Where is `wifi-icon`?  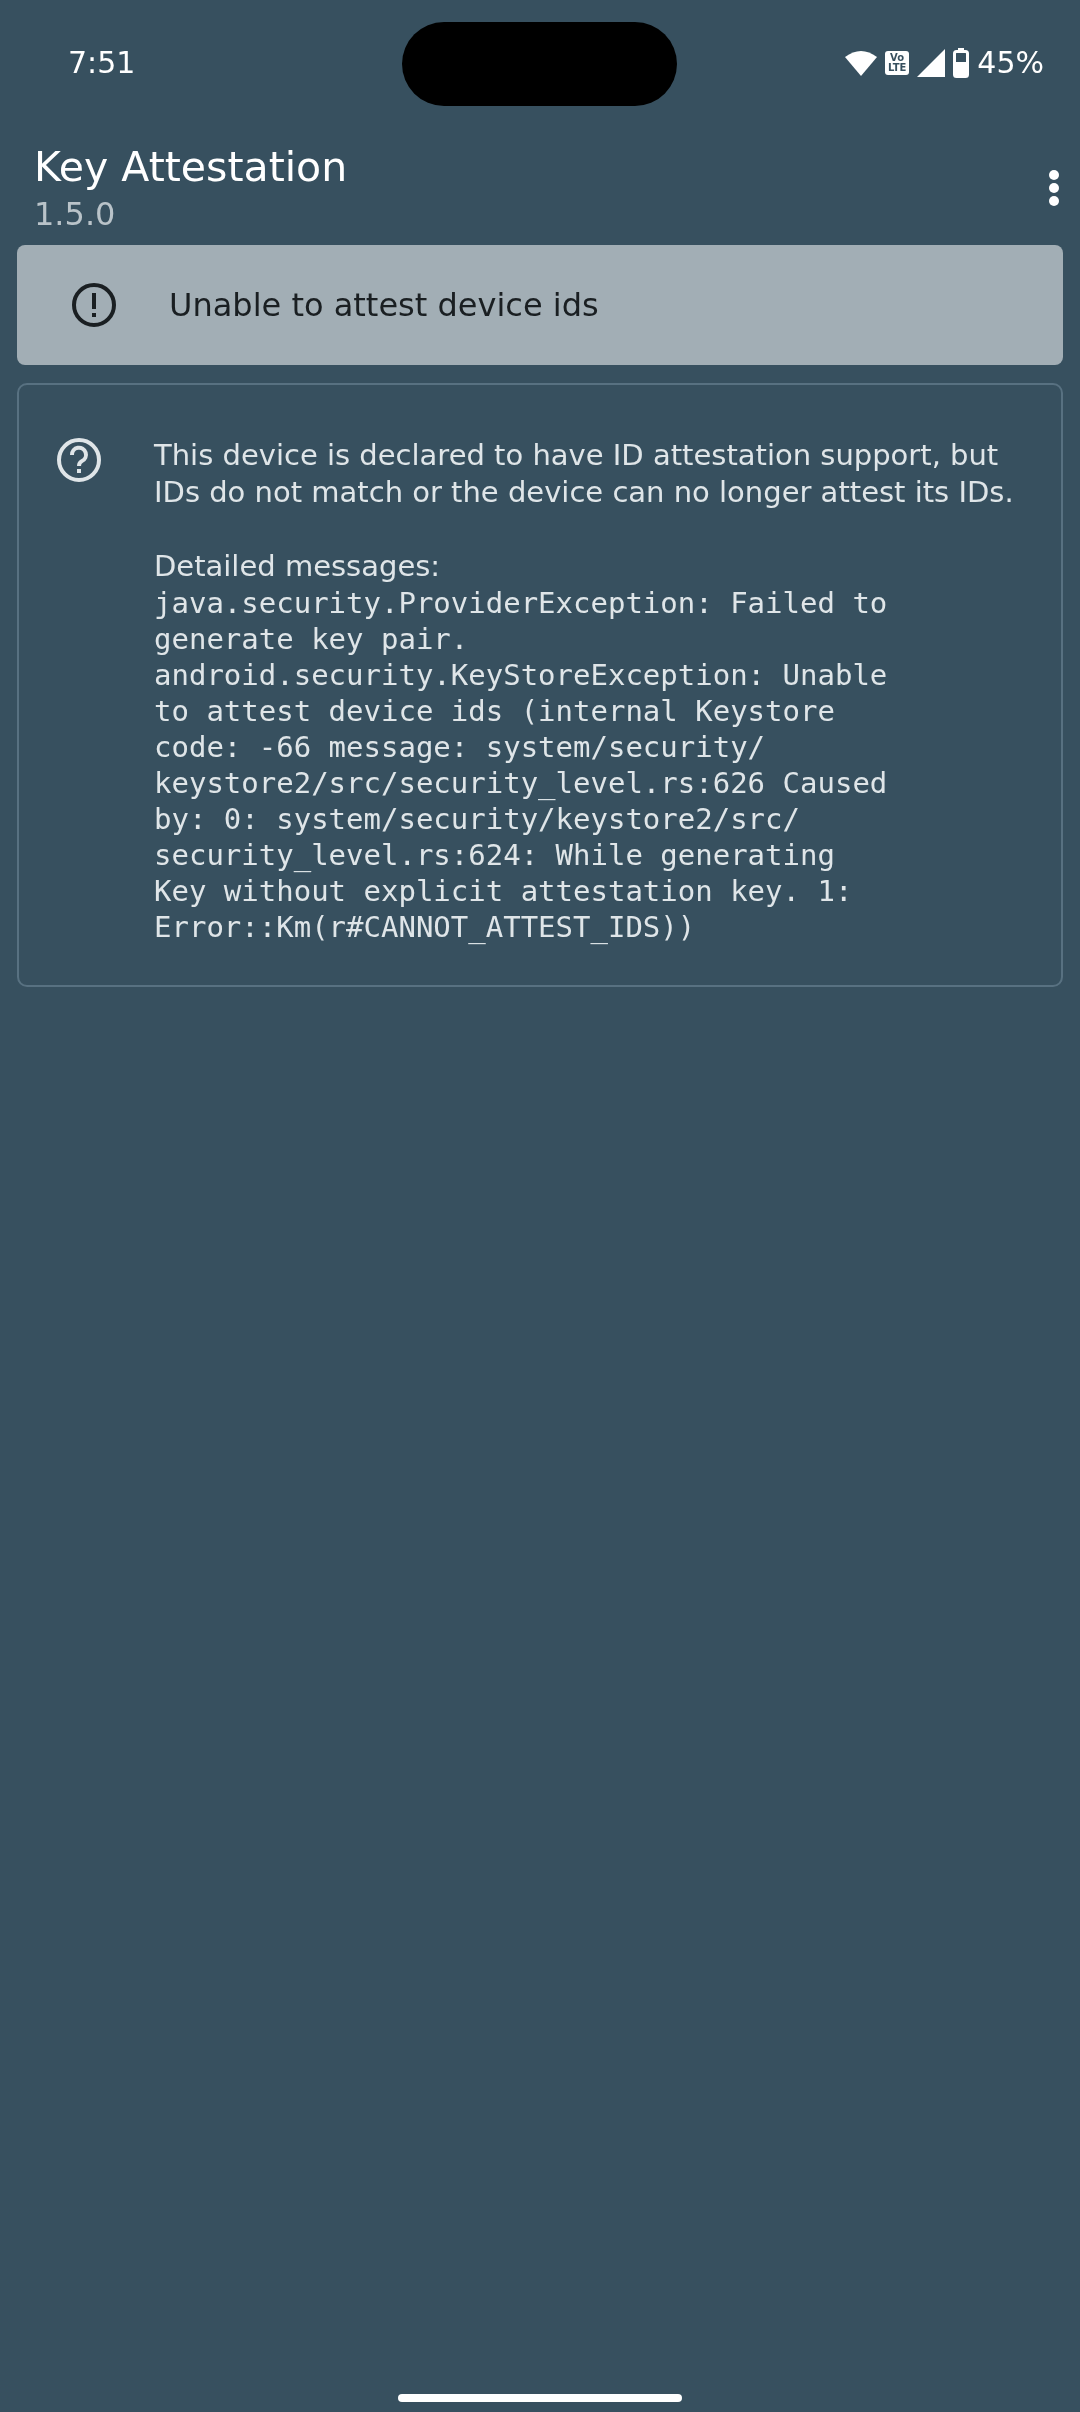 wifi-icon is located at coordinates (860, 62).